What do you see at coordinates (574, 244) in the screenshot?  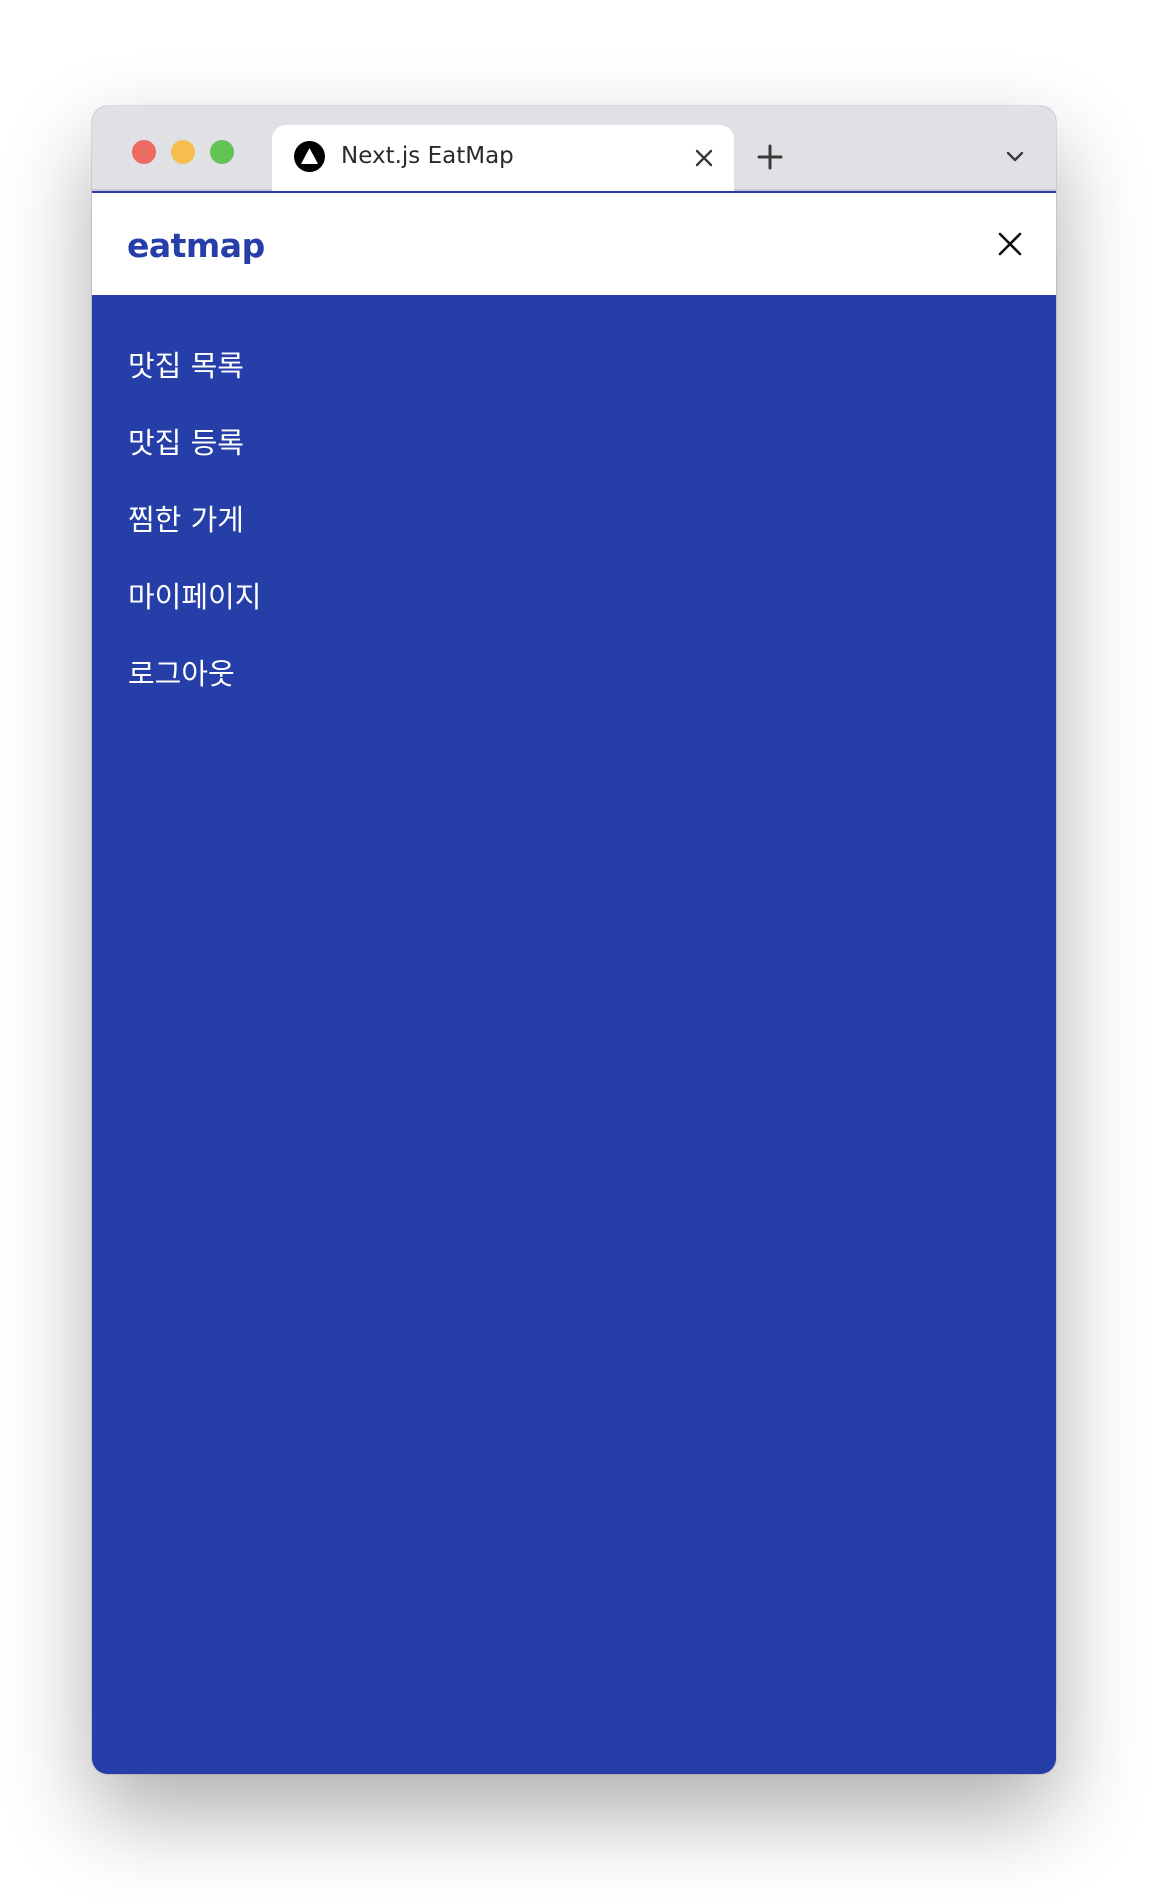 I see `app-header: eatmap` at bounding box center [574, 244].